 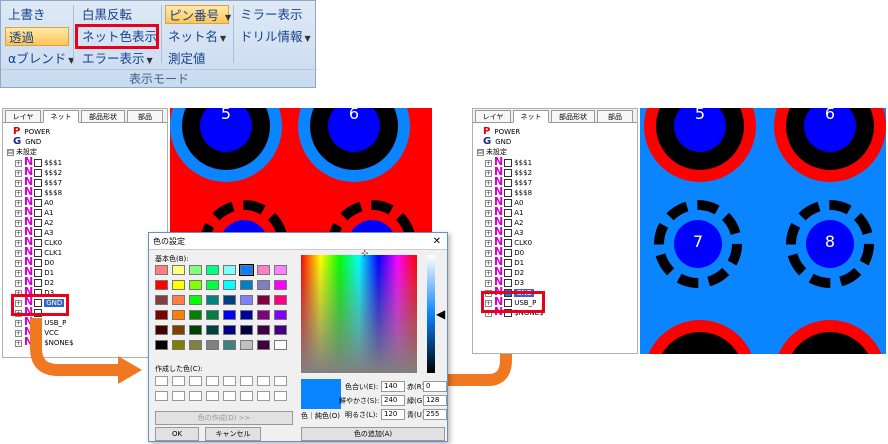 I want to click on net-item: + N D3, so click(x=504, y=281).